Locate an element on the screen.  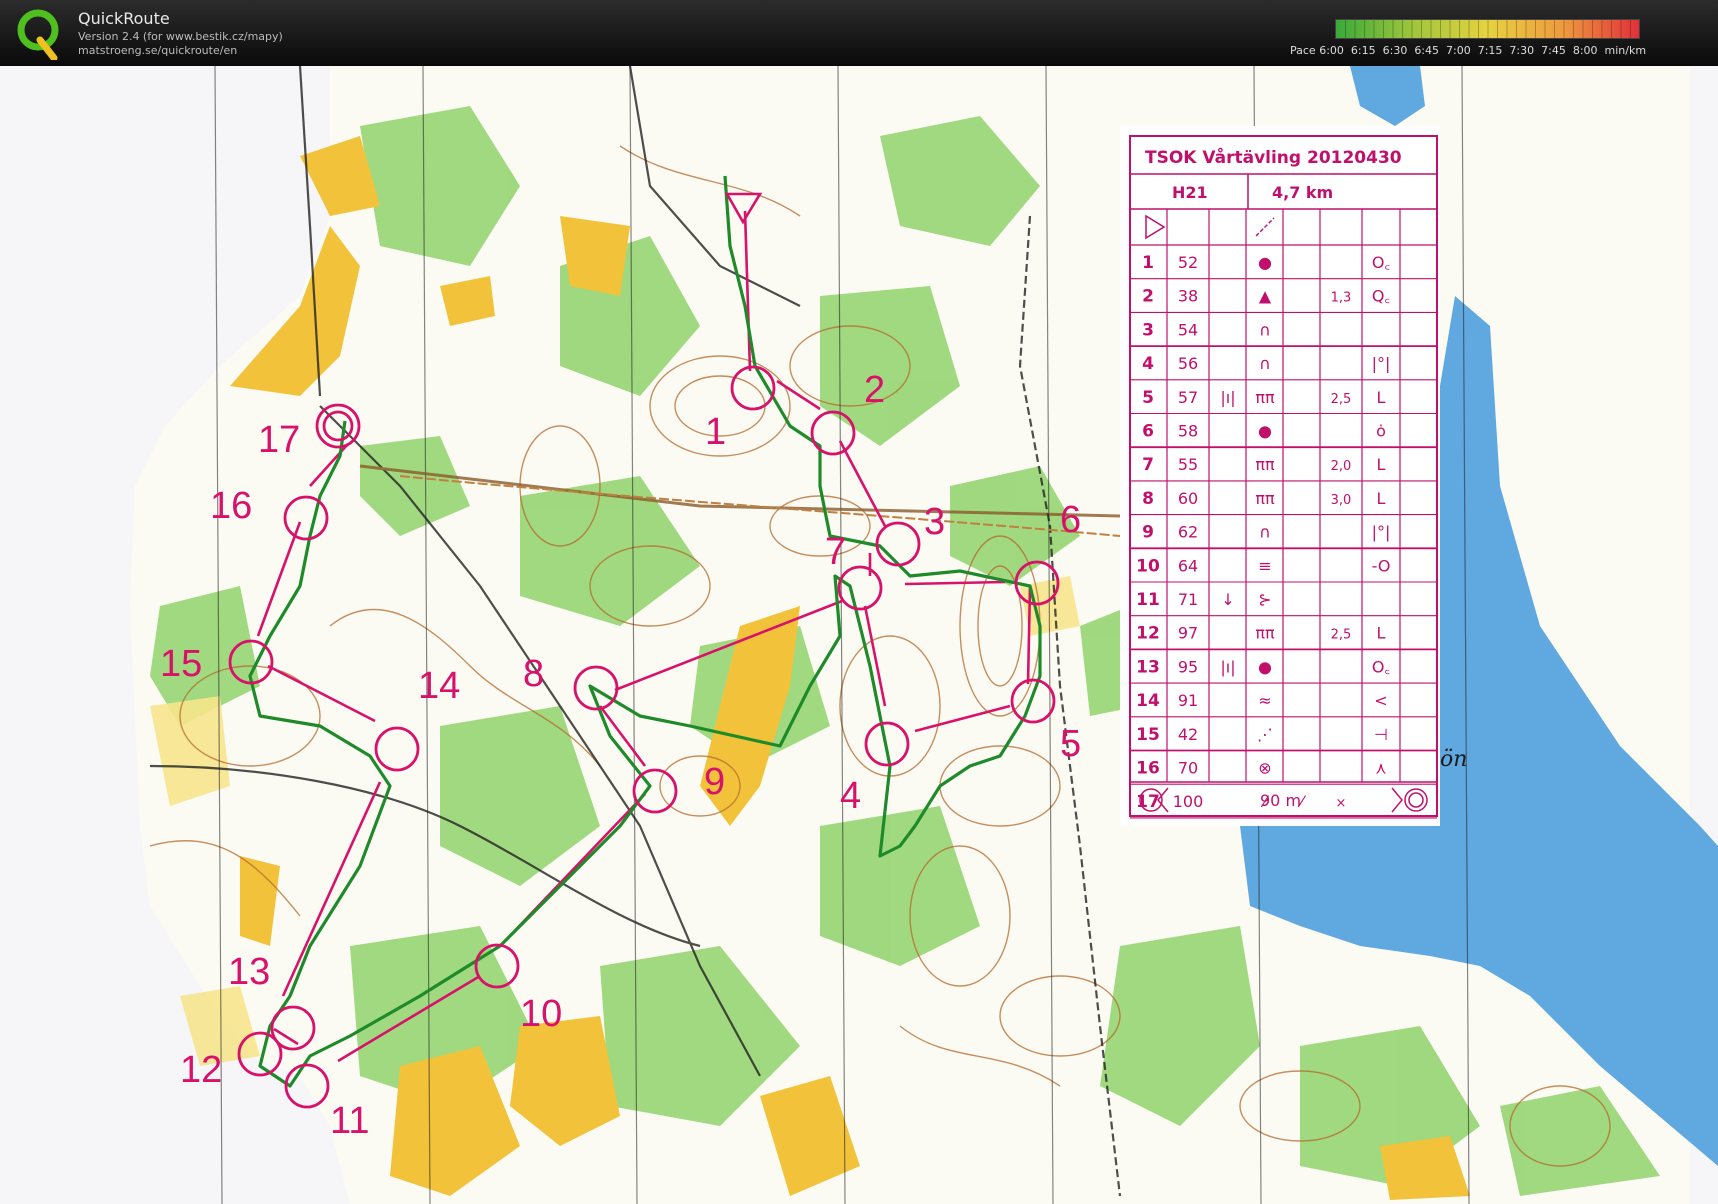
sheet-cell-num: 16 is located at coordinates (1148, 769).